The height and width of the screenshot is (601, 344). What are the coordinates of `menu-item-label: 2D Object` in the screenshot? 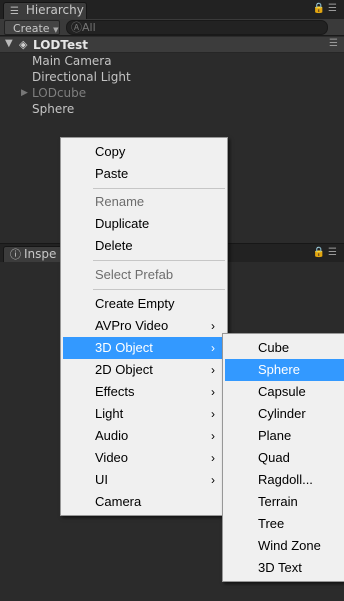 It's located at (124, 369).